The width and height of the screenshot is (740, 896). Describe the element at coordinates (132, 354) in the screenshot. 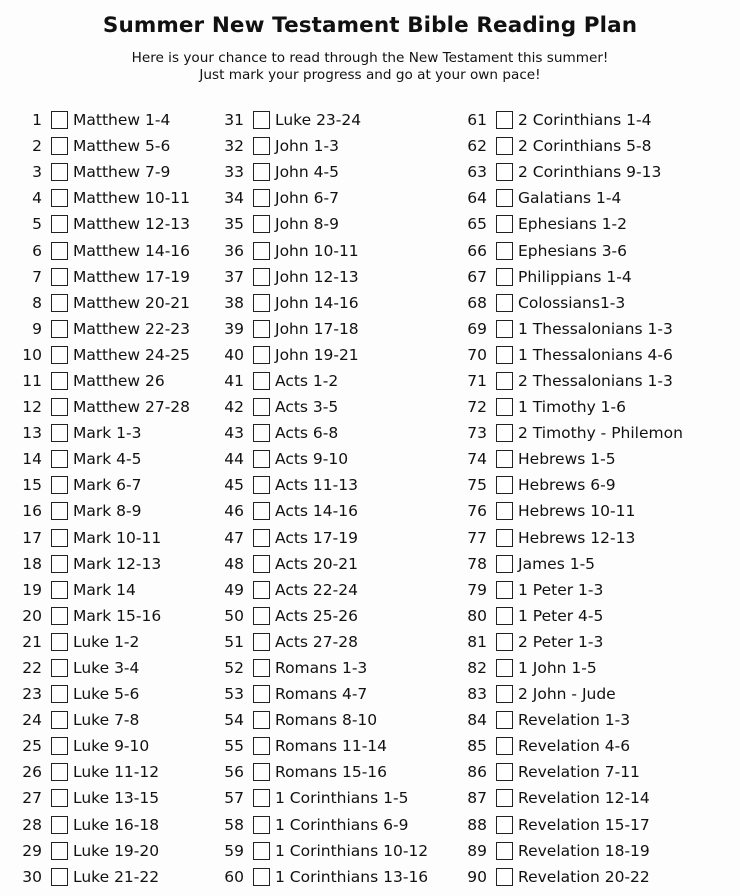

I see `reading-label: Matthew 24-25` at that location.